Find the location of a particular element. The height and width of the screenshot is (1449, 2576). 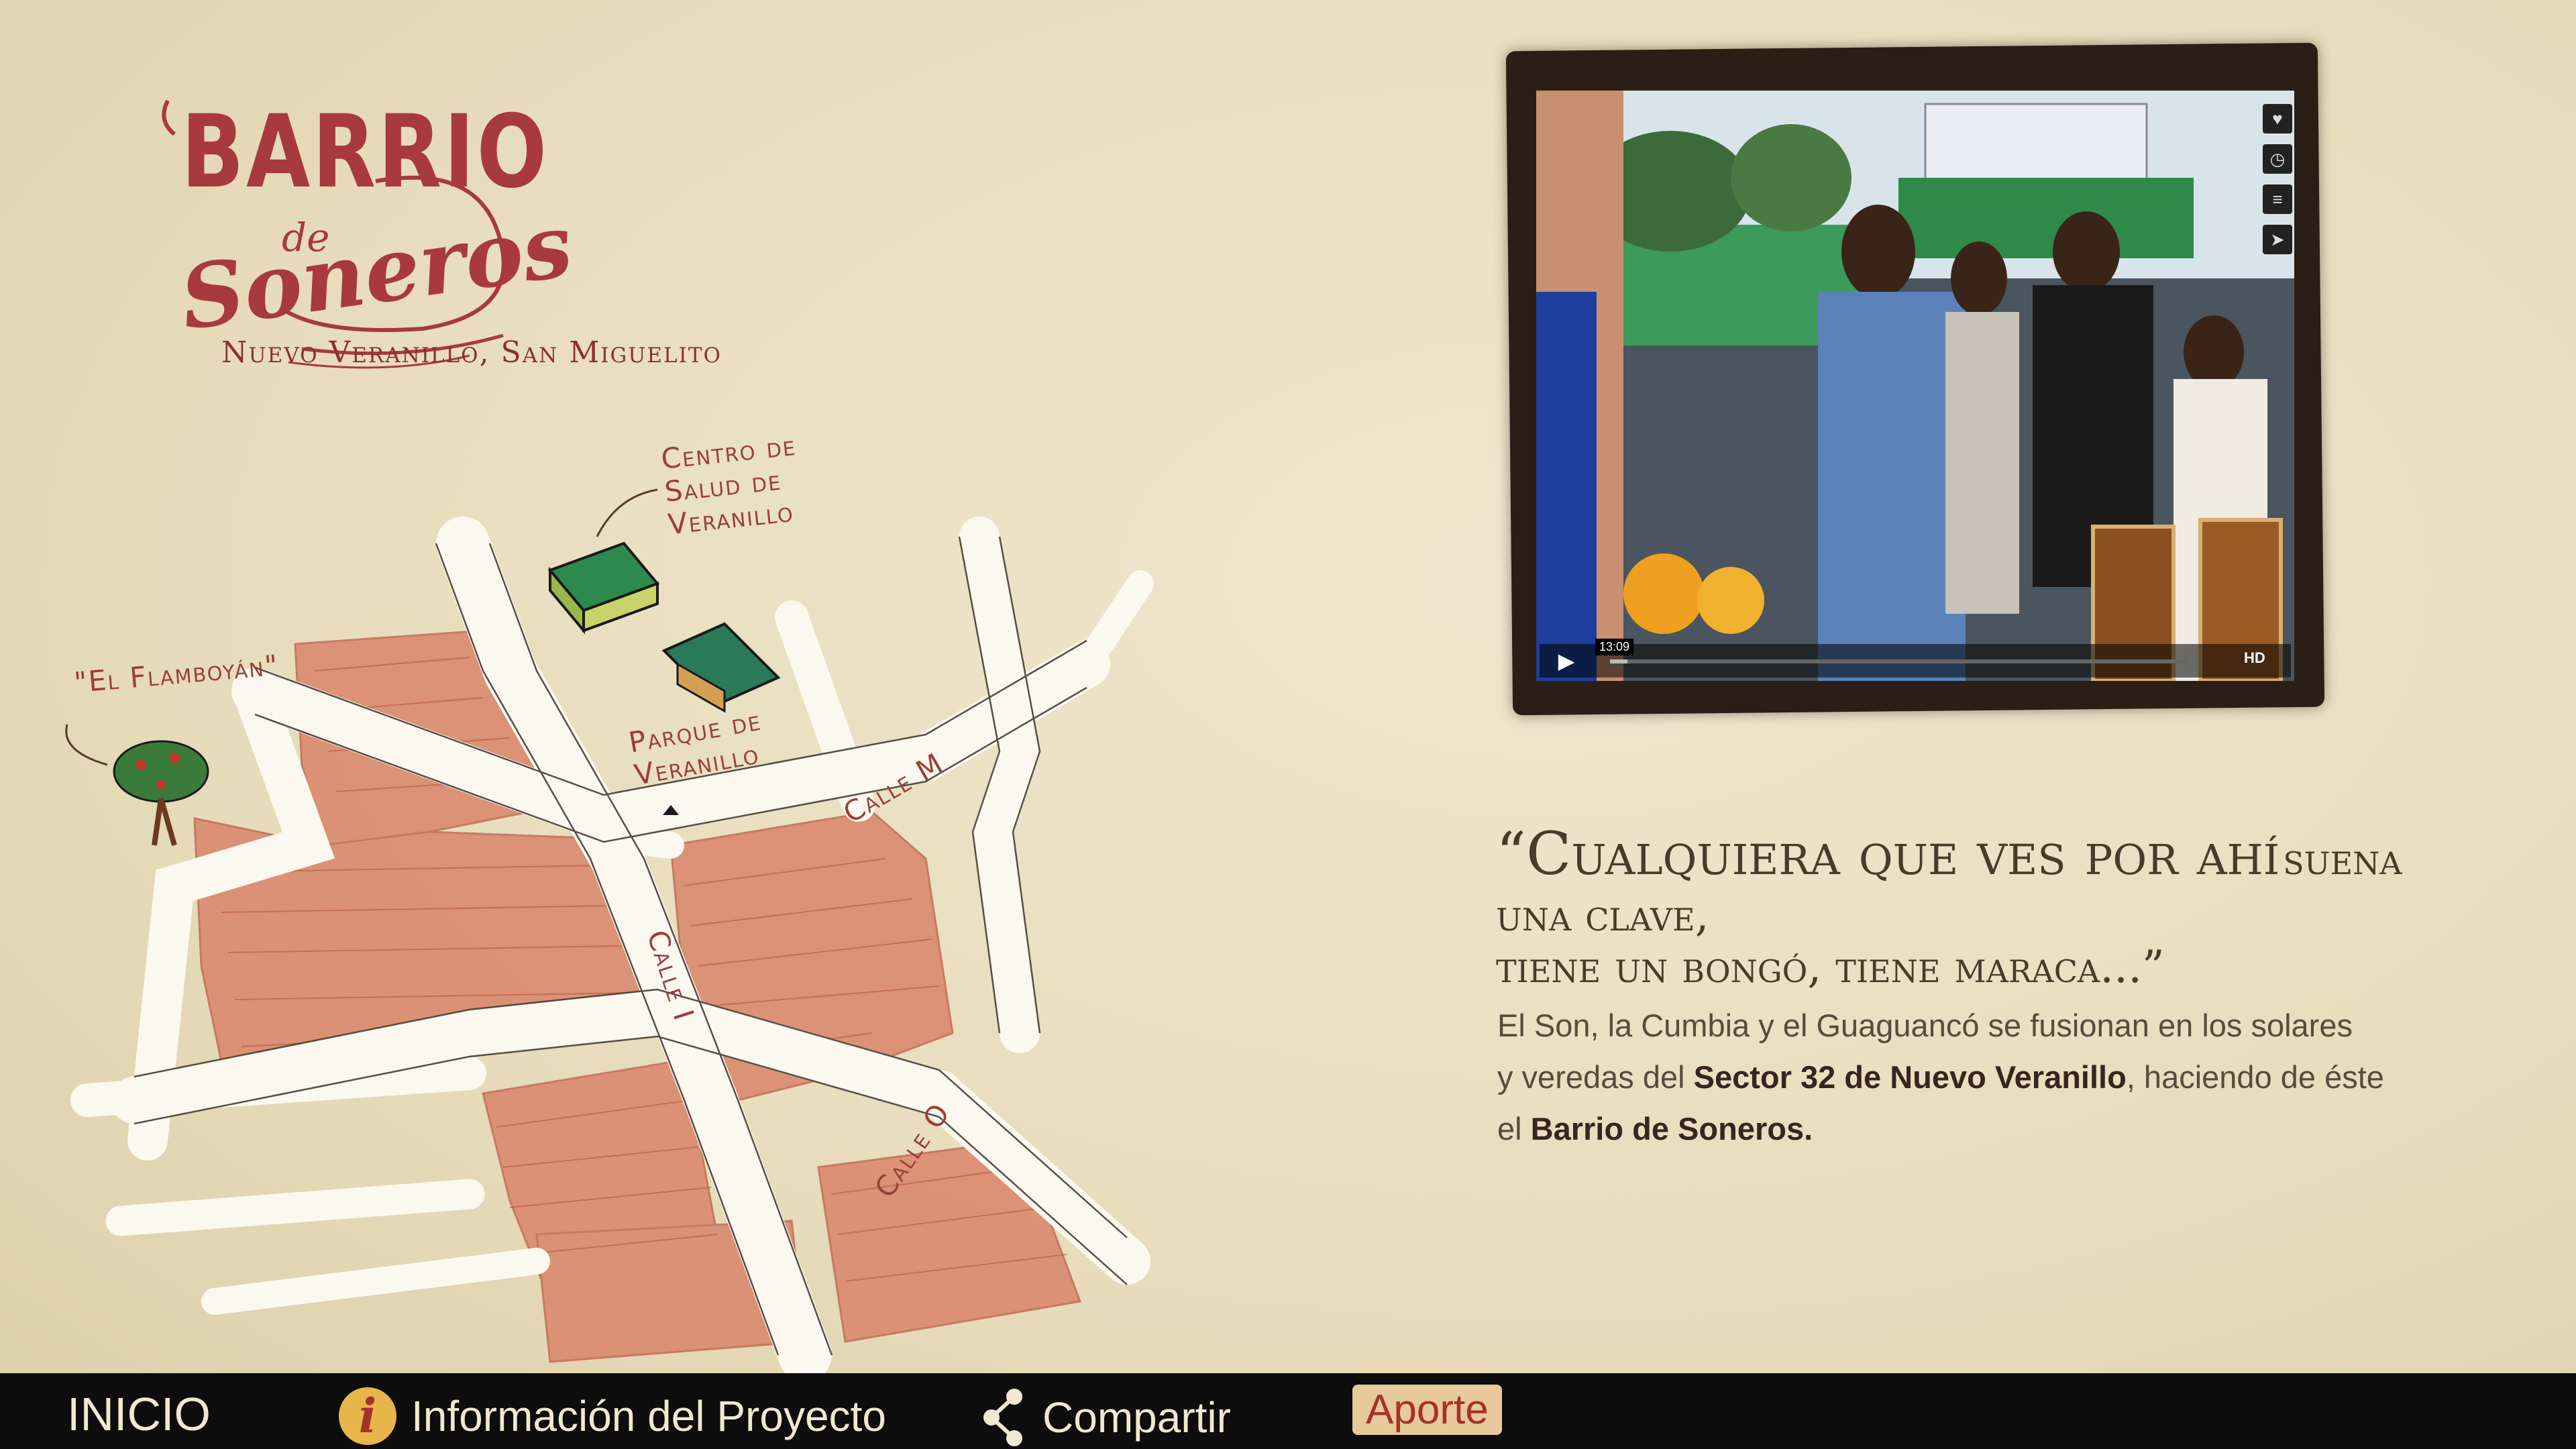

video-player is located at coordinates (1915, 386).